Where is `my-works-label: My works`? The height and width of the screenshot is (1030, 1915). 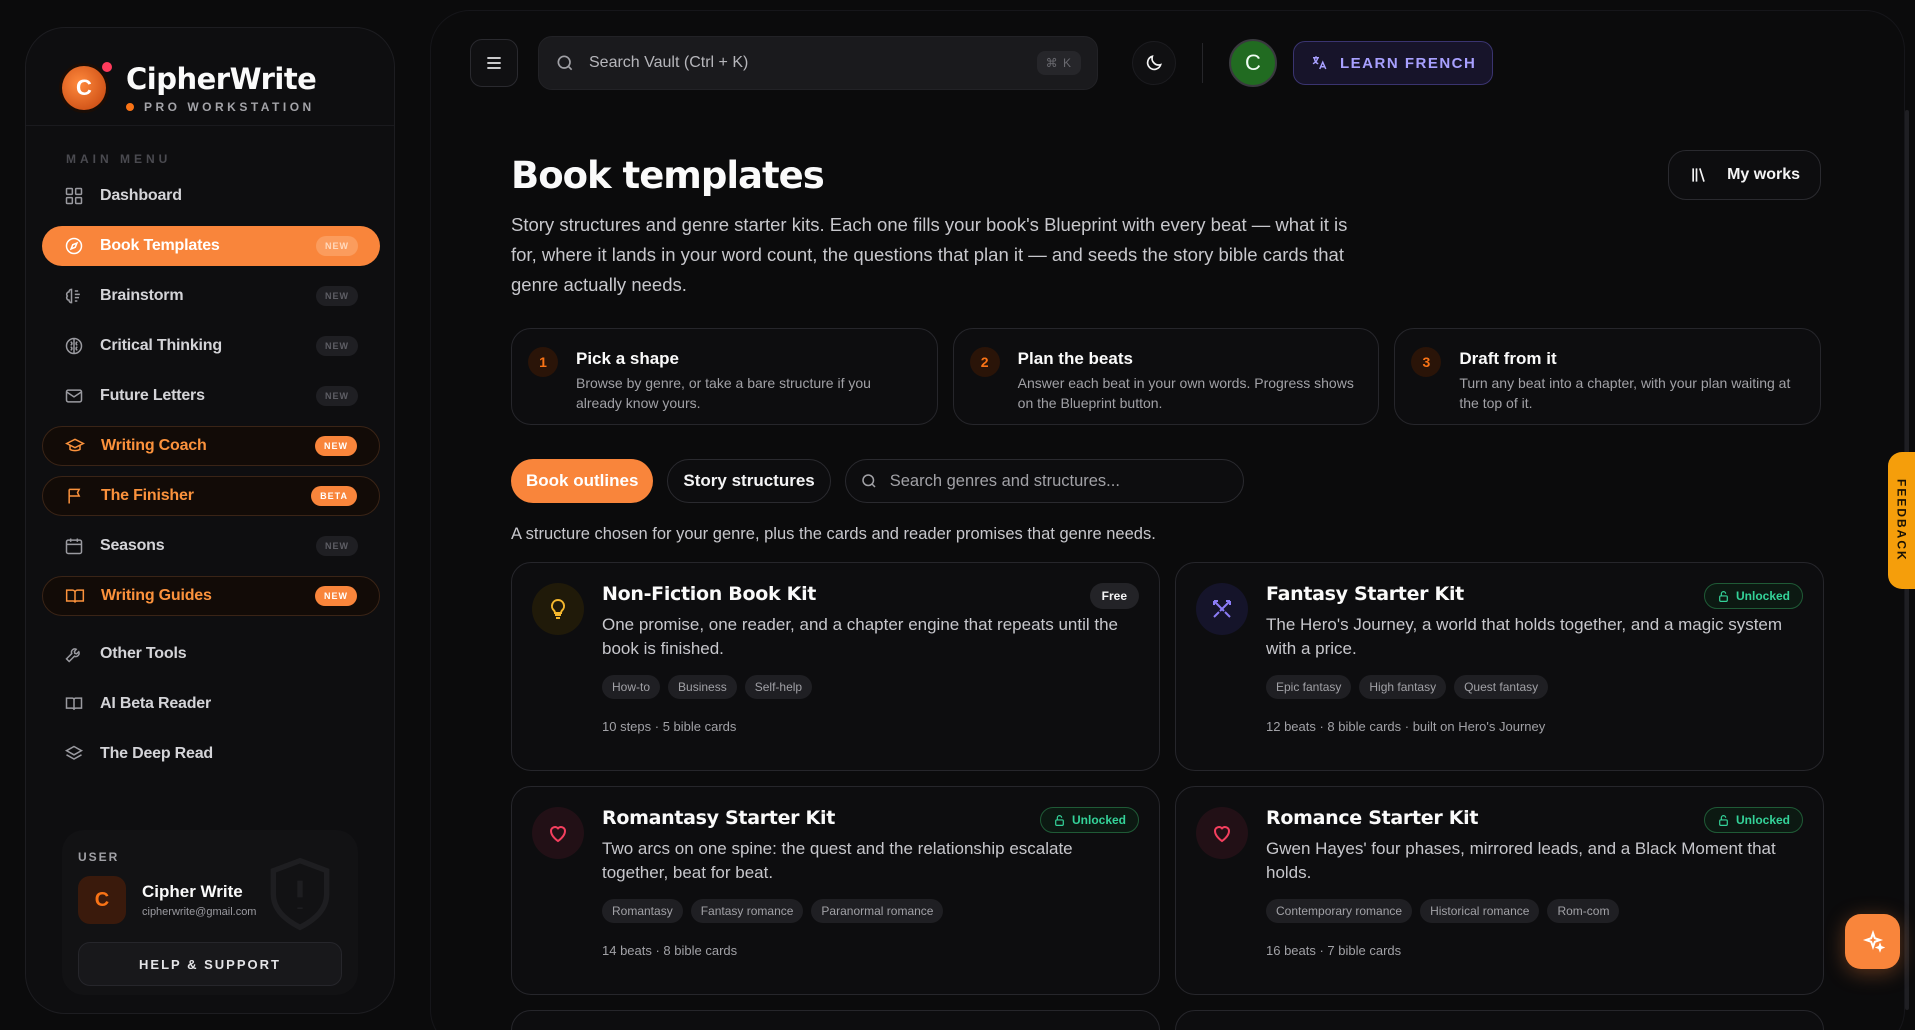 my-works-label: My works is located at coordinates (1763, 174).